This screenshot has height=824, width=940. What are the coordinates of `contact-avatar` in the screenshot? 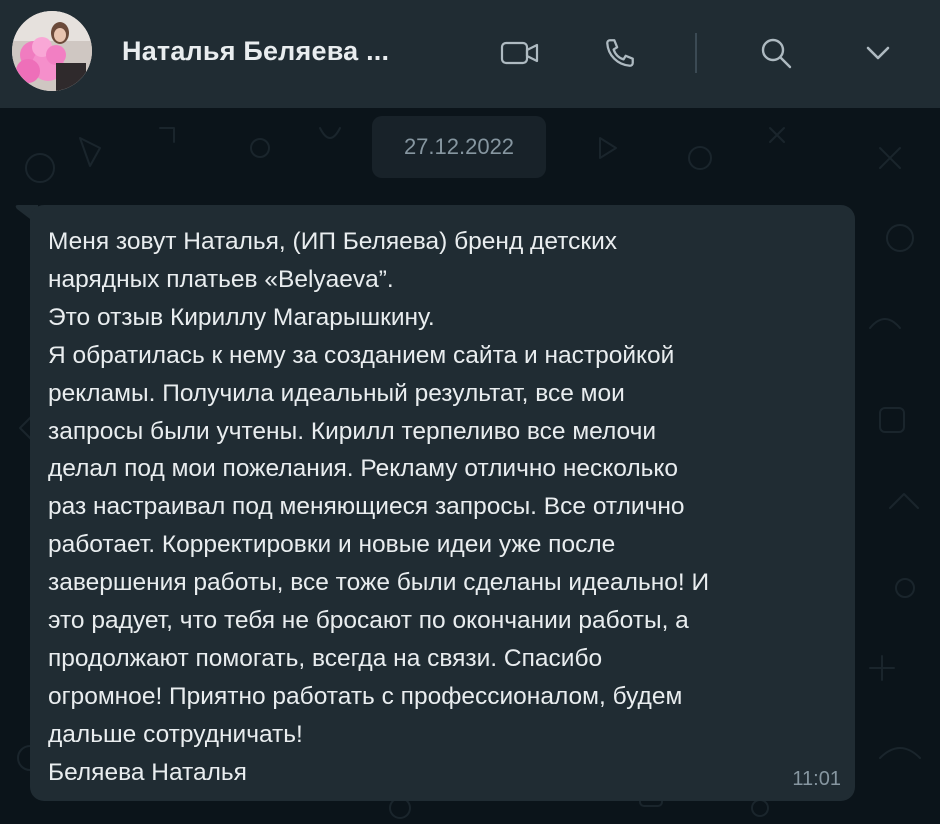 It's located at (52, 51).